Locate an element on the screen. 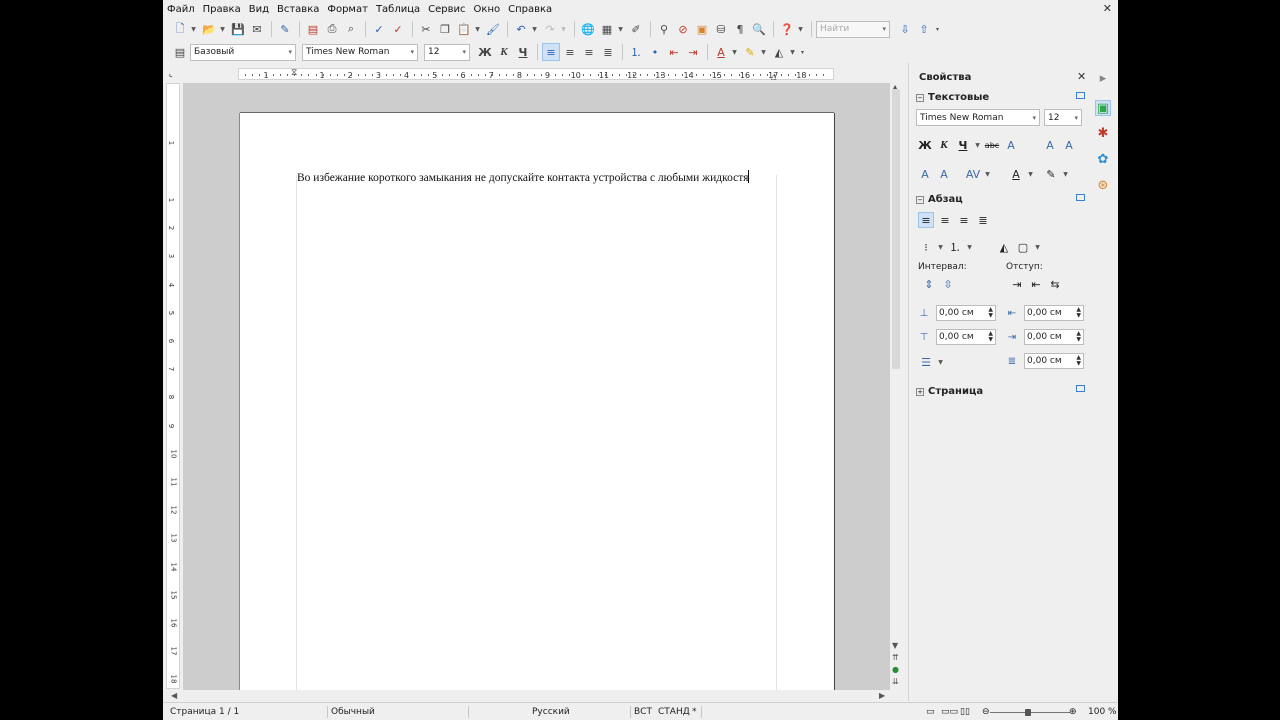  copy-icon: ❐ is located at coordinates (445, 29).